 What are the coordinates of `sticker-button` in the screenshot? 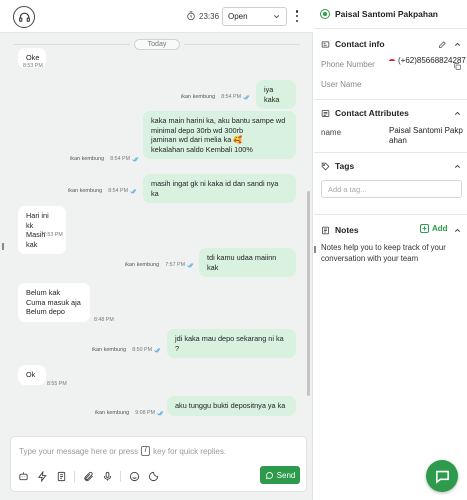 It's located at (153, 476).